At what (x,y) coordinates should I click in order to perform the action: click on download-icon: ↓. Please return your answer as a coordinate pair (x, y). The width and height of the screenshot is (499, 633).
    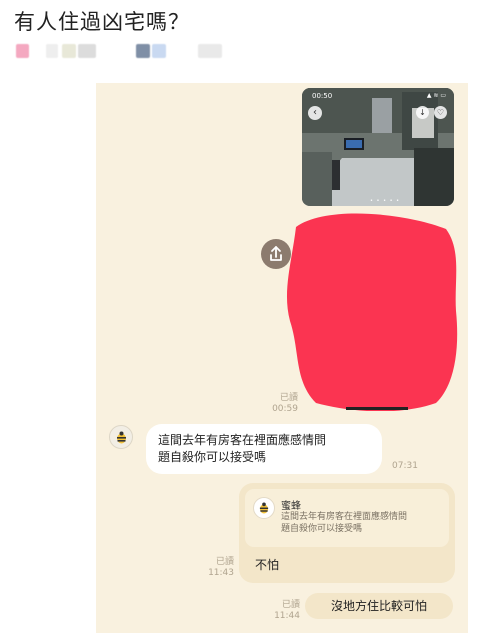
    Looking at the image, I should click on (422, 112).